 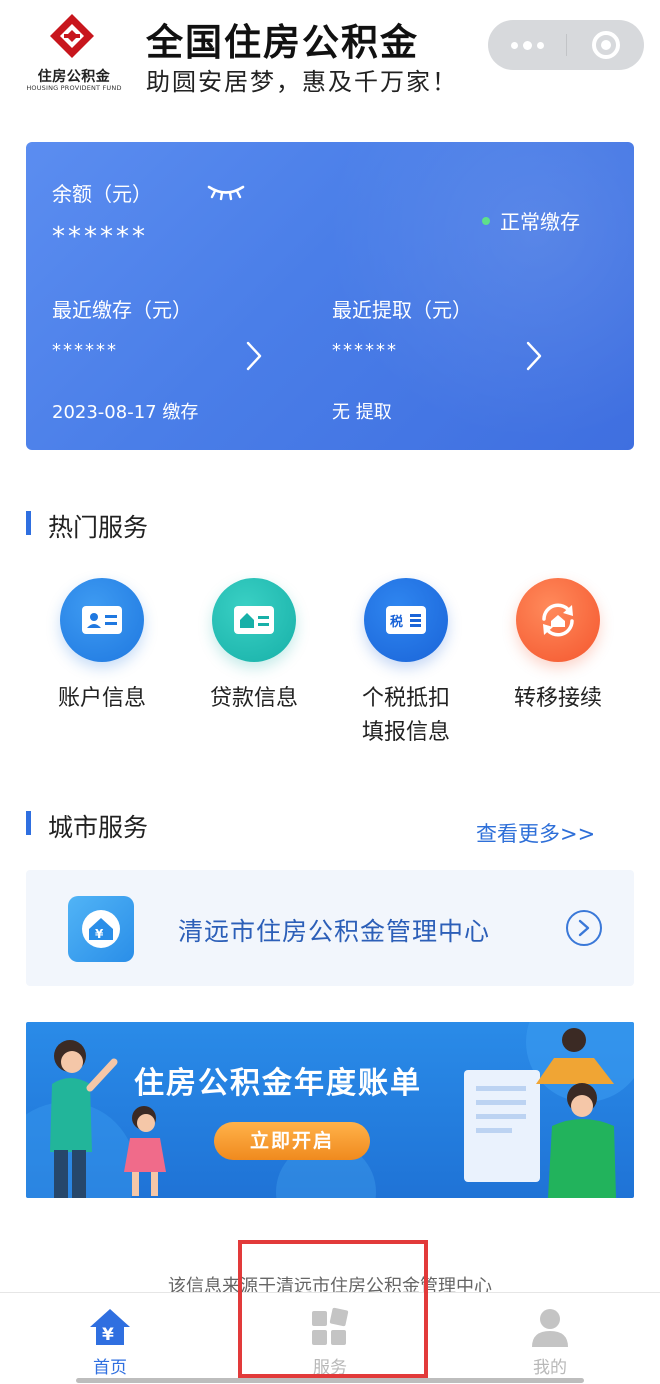 What do you see at coordinates (72, 36) in the screenshot?
I see `logo-mark-icon` at bounding box center [72, 36].